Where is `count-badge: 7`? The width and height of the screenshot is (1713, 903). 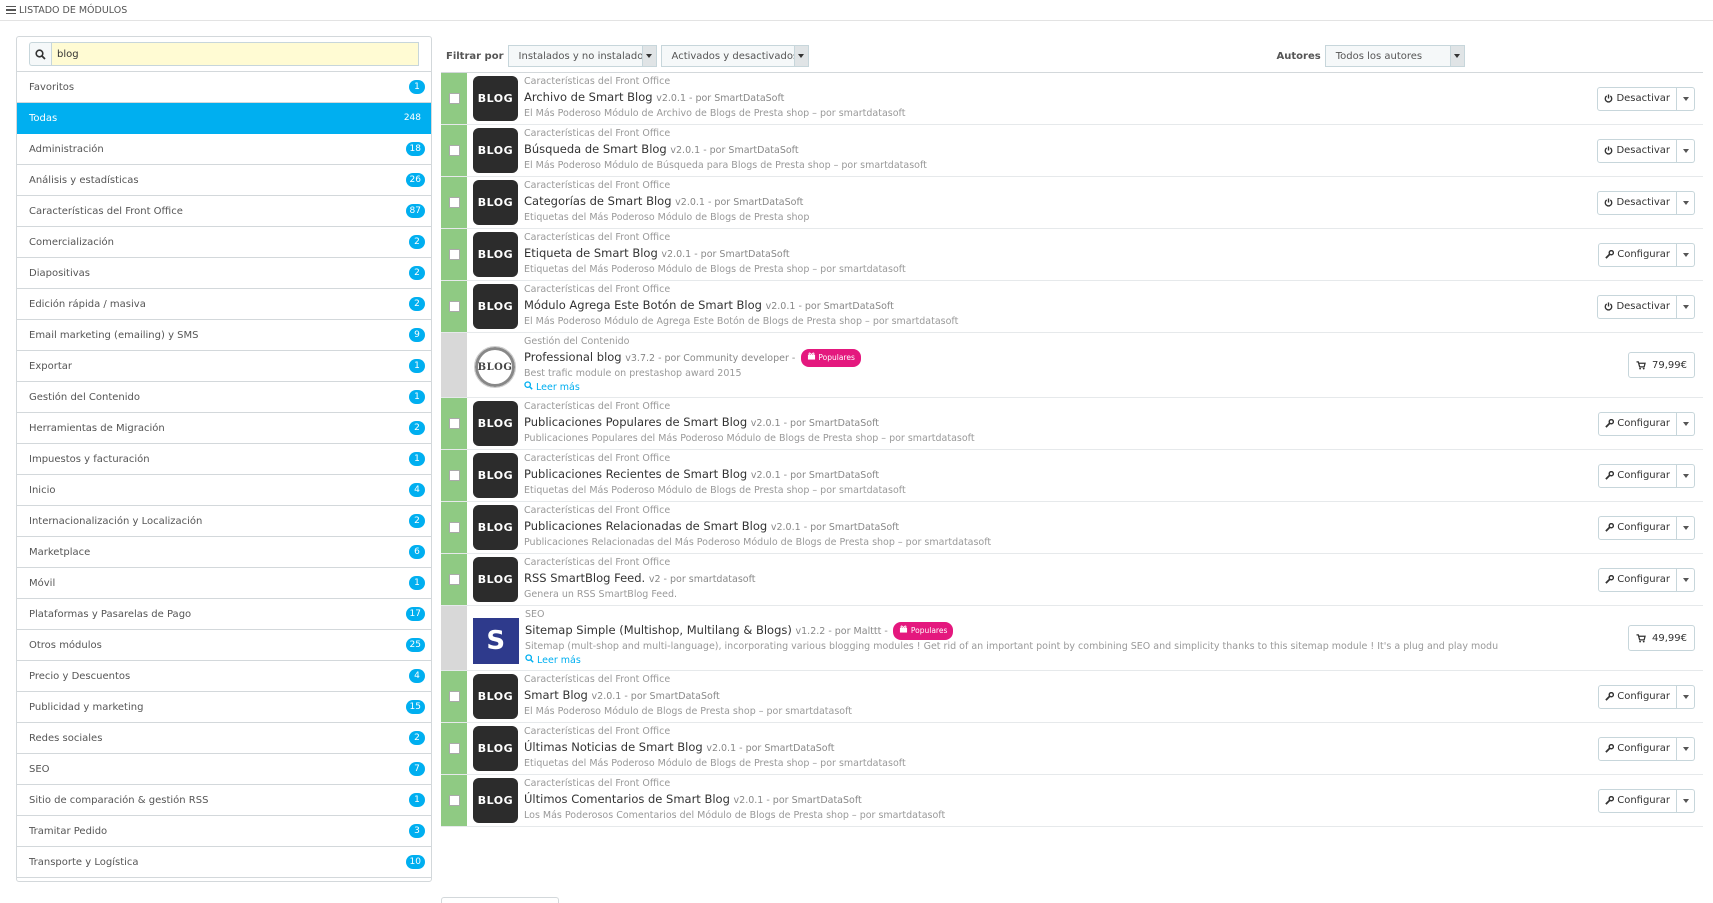 count-badge: 7 is located at coordinates (417, 769).